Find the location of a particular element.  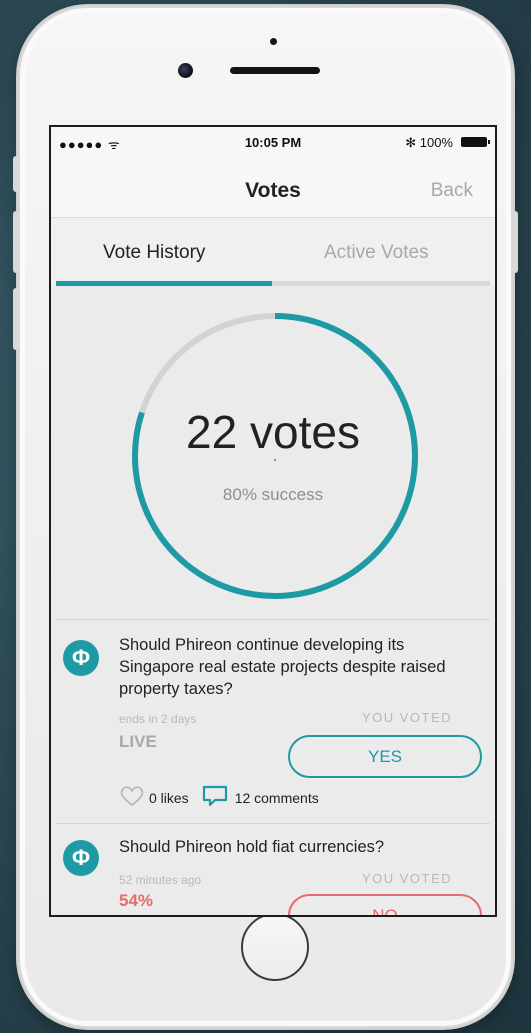

volume-down-button is located at coordinates (16, 319).